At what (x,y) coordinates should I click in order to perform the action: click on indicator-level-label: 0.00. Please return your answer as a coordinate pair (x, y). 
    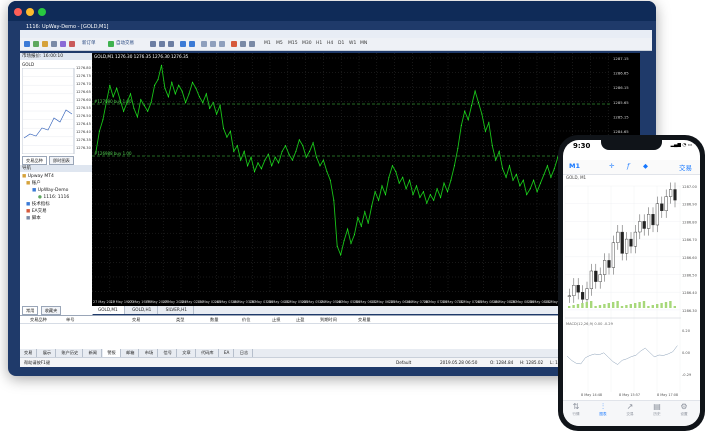
    Looking at the image, I should click on (686, 353).